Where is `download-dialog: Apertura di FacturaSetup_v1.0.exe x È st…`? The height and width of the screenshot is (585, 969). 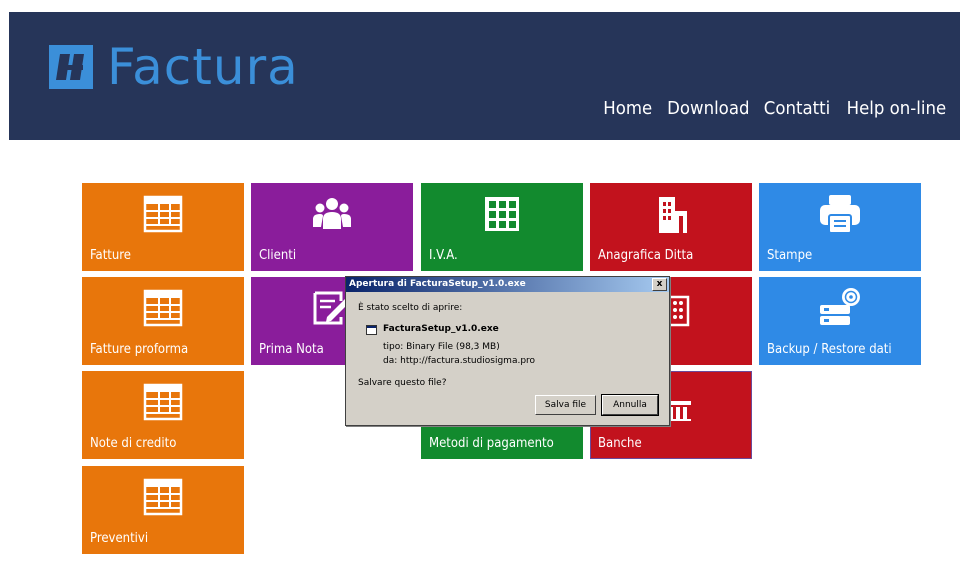
download-dialog: Apertura di FacturaSetup_v1.0.exe x È st… is located at coordinates (507, 351).